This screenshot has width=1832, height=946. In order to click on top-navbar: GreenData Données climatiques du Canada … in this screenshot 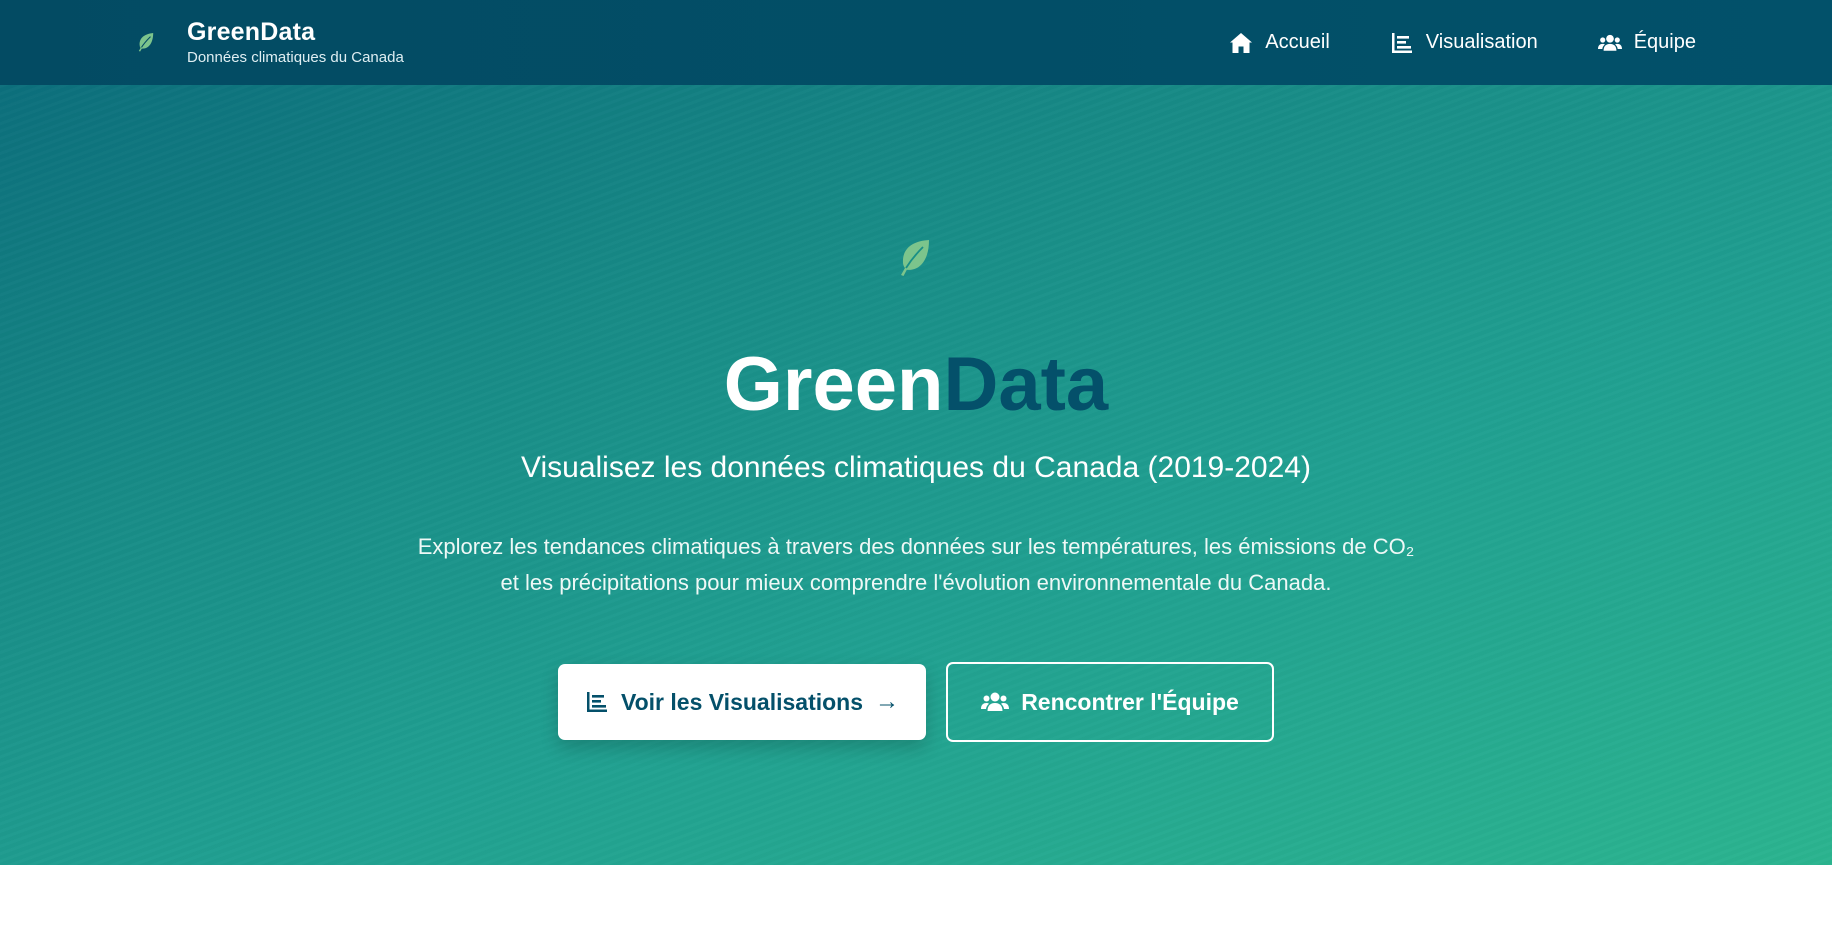, I will do `click(916, 42)`.